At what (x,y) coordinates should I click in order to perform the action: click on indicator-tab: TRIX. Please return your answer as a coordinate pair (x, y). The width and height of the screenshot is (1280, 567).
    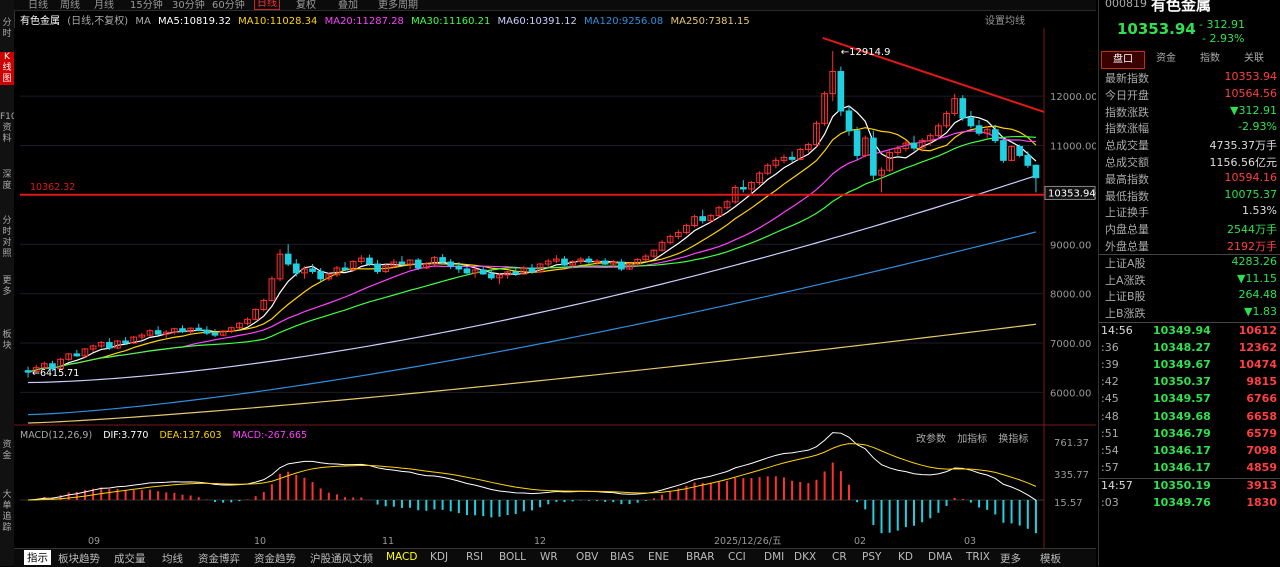
    Looking at the image, I should click on (978, 557).